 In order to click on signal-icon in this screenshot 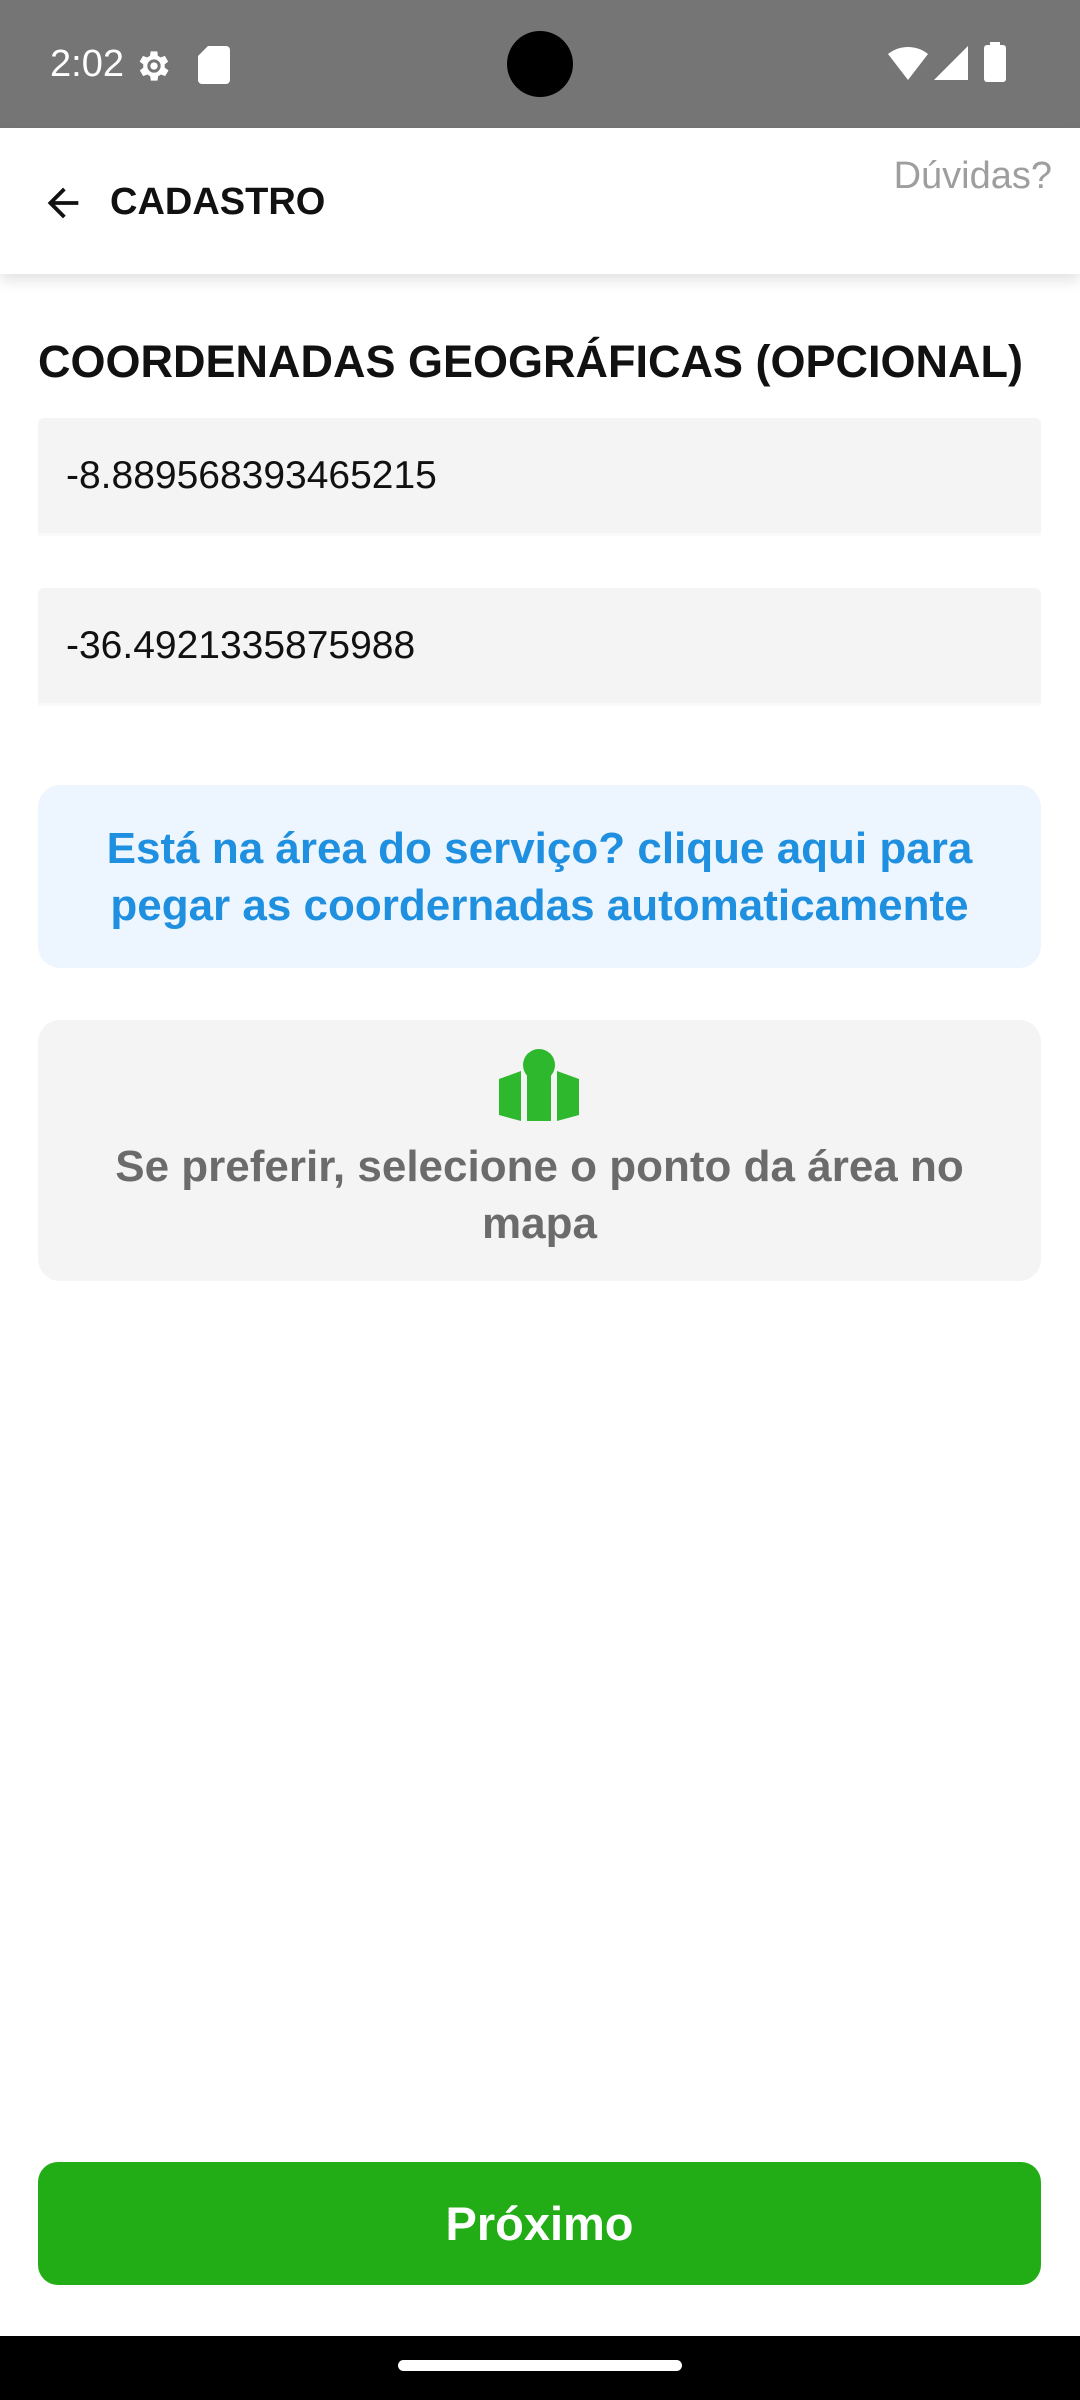, I will do `click(951, 63)`.